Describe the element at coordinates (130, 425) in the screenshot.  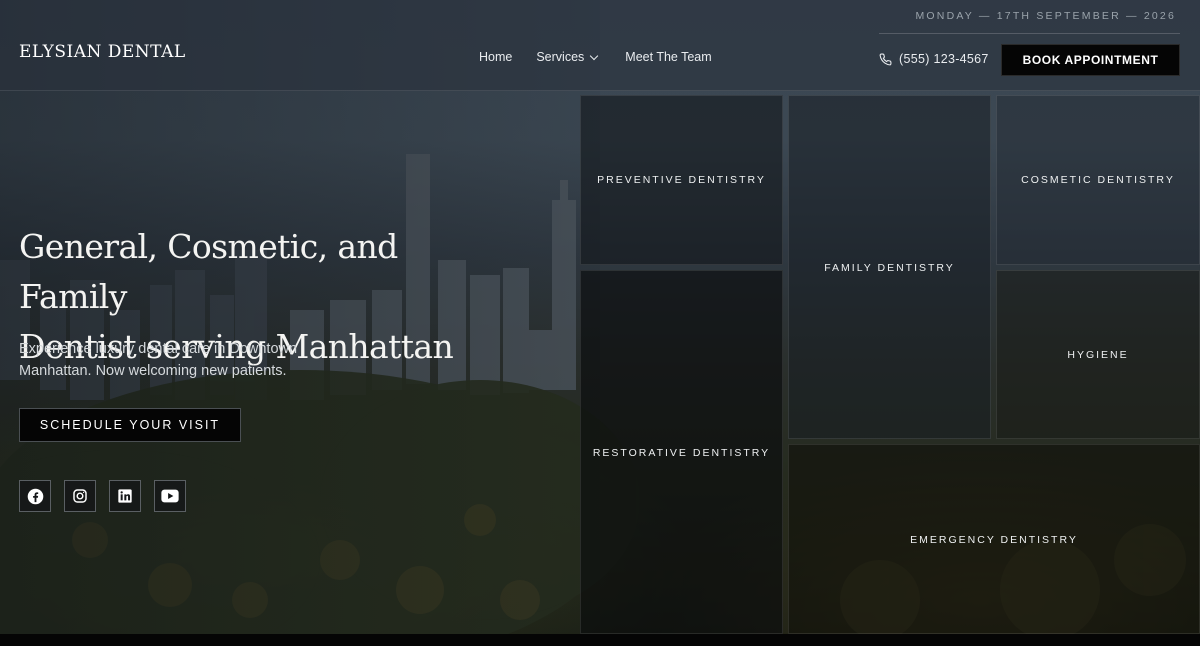
I see `schedule-visit-button: SCHEDULE YOUR VISIT` at that location.